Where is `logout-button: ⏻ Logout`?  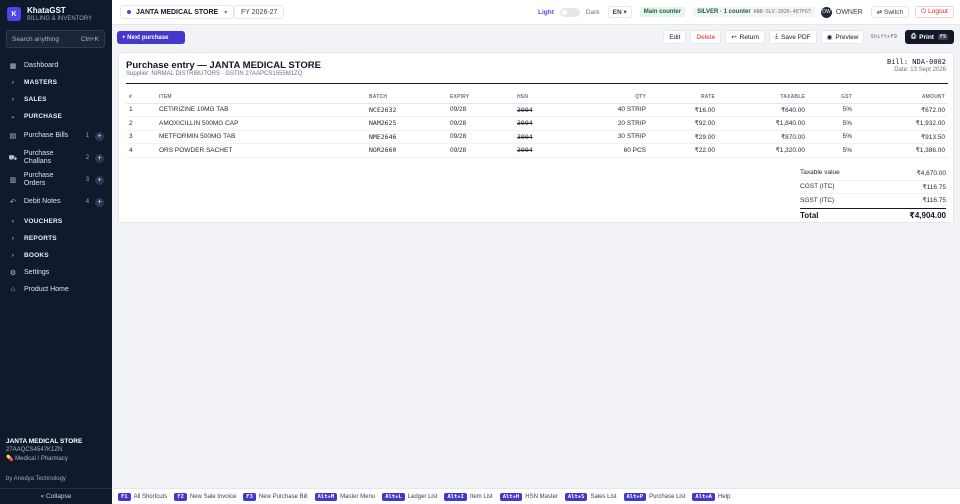 logout-button: ⏻ Logout is located at coordinates (934, 12).